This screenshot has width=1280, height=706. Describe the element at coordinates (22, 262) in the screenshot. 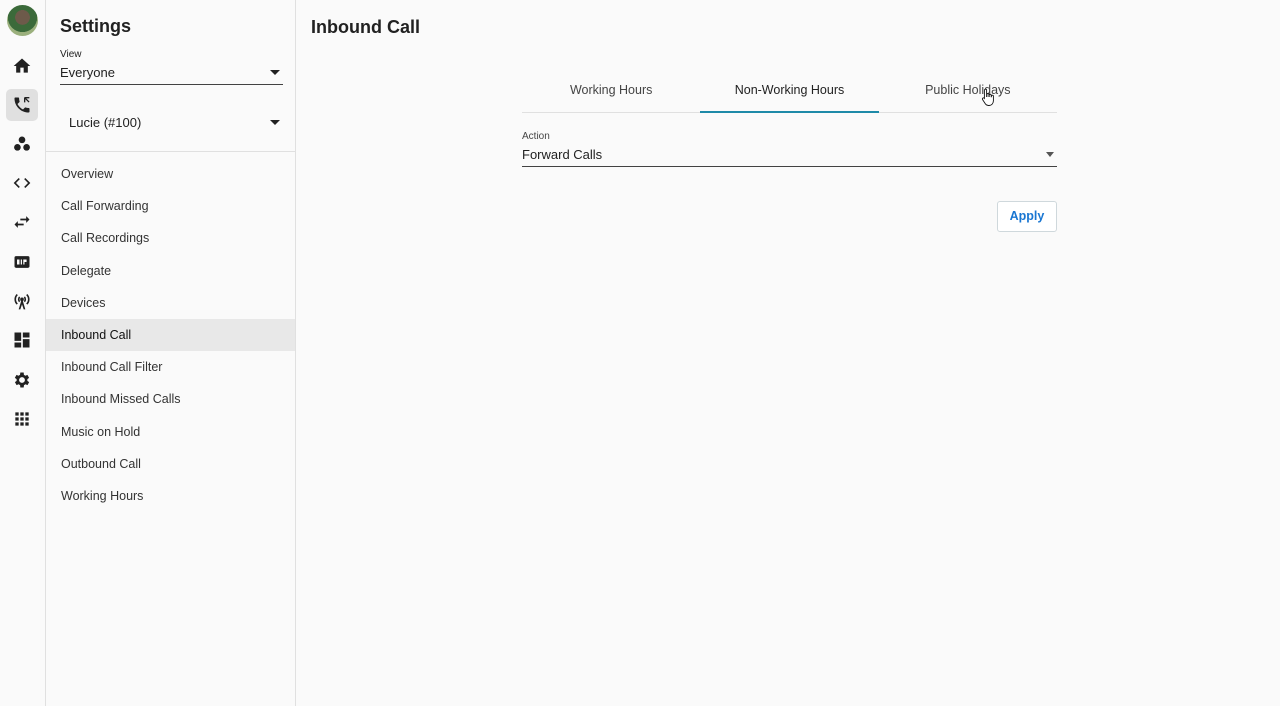

I see `sip-icon` at that location.